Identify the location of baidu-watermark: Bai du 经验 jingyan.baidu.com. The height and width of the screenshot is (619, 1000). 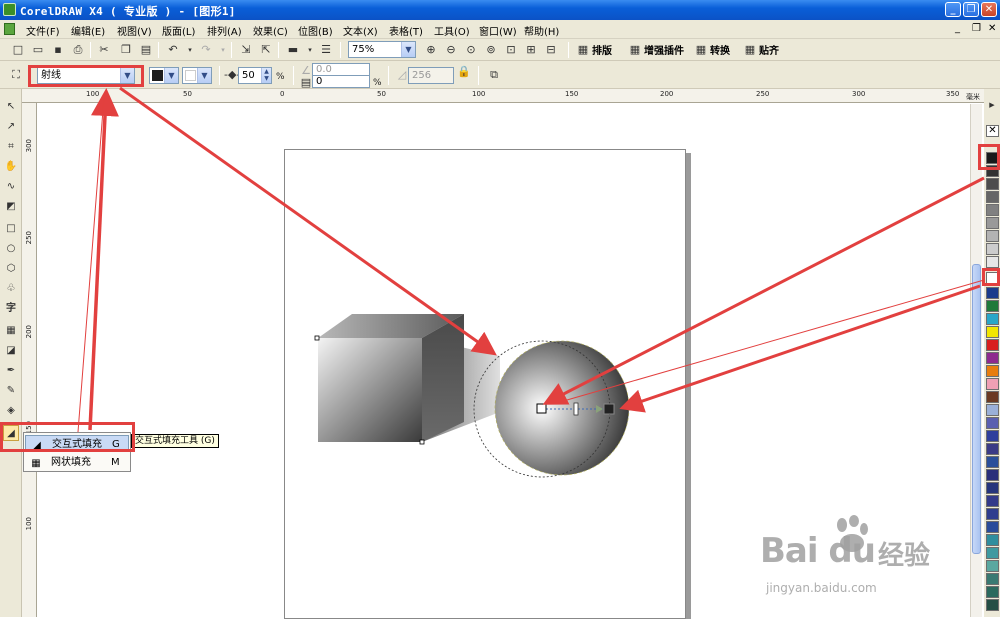
(860, 560).